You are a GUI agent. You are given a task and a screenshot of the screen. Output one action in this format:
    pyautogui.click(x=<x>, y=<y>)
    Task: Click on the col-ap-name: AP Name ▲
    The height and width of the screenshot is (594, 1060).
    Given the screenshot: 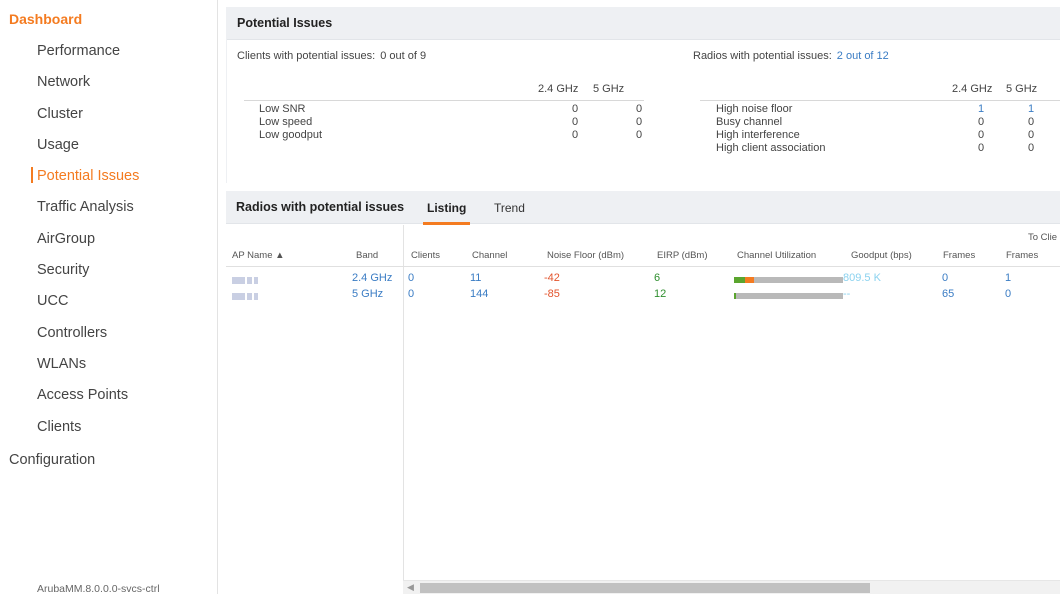 What is the action you would take?
    pyautogui.click(x=258, y=255)
    